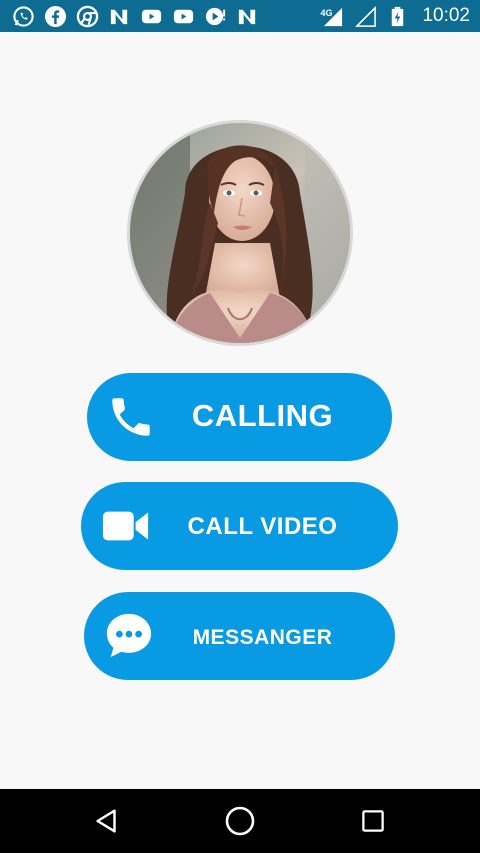  I want to click on recent-apps-icon, so click(373, 821).